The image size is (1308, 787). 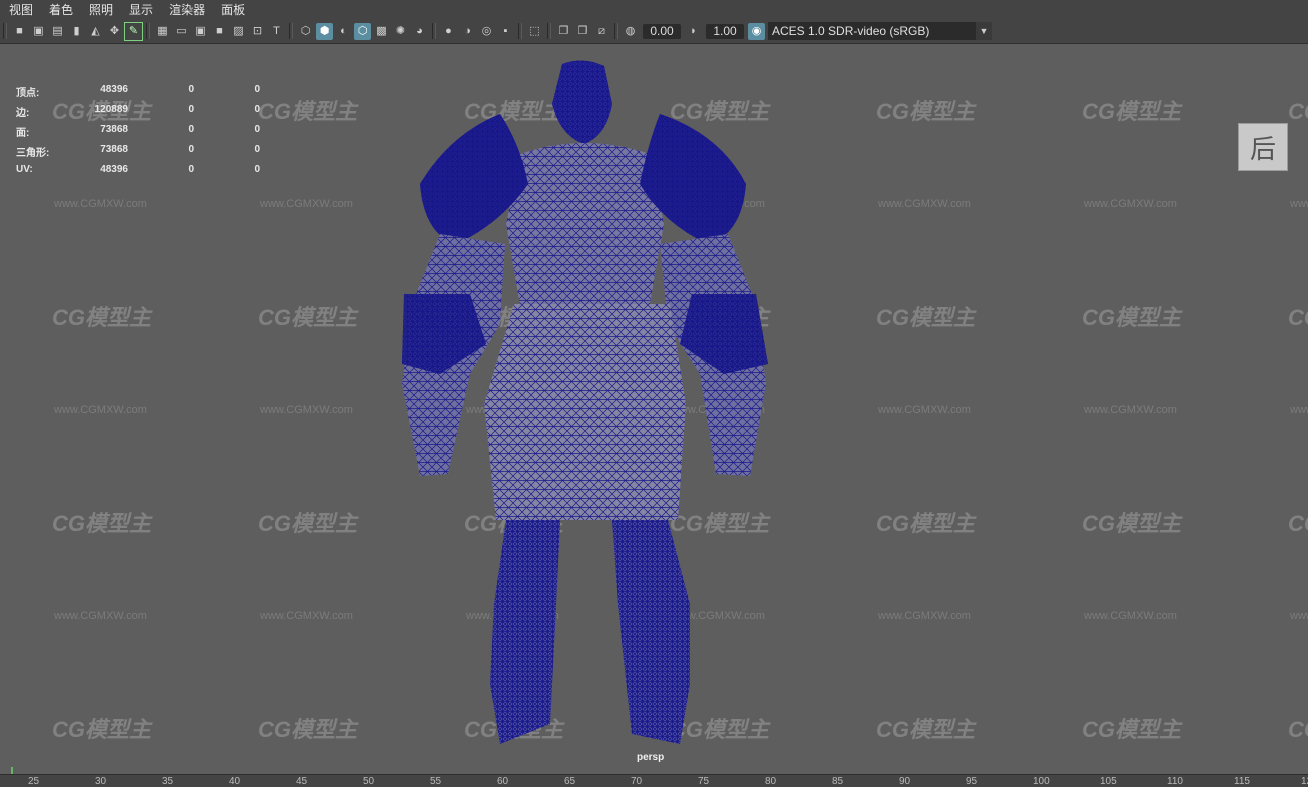 What do you see at coordinates (662, 31) in the screenshot?
I see `exposure-field: 0.00` at bounding box center [662, 31].